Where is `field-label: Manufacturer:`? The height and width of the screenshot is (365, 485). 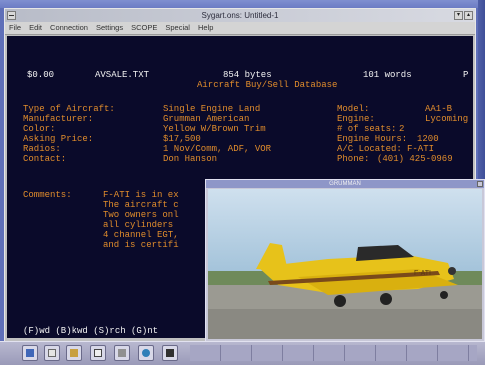 field-label: Manufacturer: is located at coordinates (58, 119).